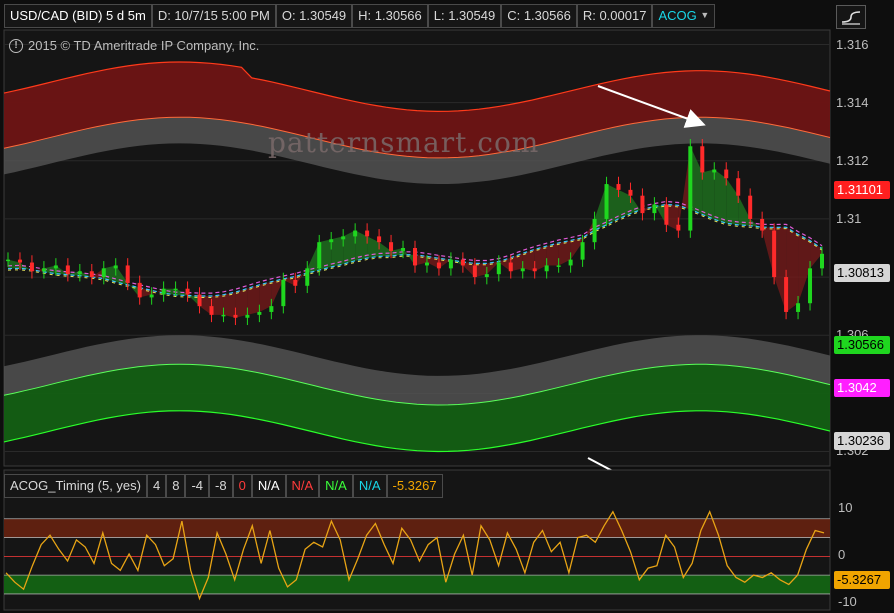 The width and height of the screenshot is (894, 613). Describe the element at coordinates (75, 486) in the screenshot. I see `indicator-name: ACOG_Timing (5, yes)` at that location.